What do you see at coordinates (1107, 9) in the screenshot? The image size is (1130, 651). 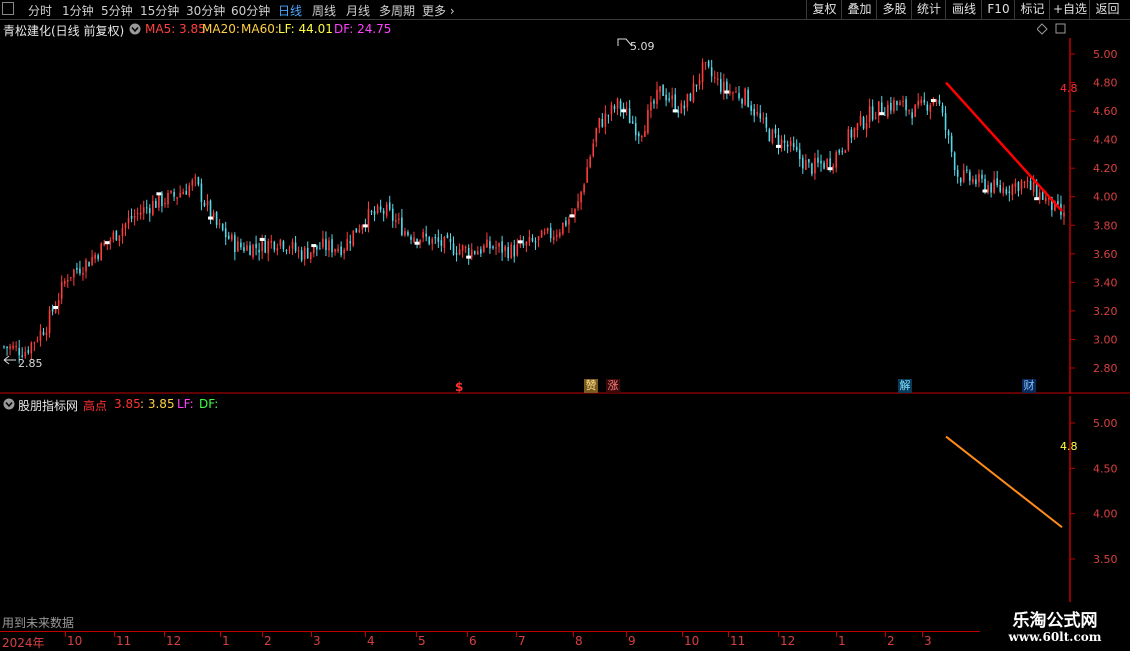 I see `back-button: 返回` at bounding box center [1107, 9].